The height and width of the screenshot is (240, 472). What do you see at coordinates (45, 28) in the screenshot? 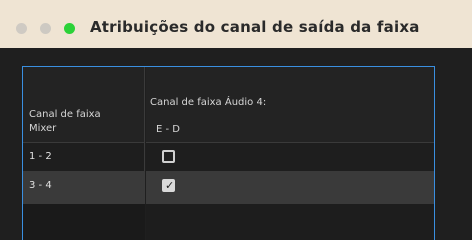
I see `minimize-button` at bounding box center [45, 28].